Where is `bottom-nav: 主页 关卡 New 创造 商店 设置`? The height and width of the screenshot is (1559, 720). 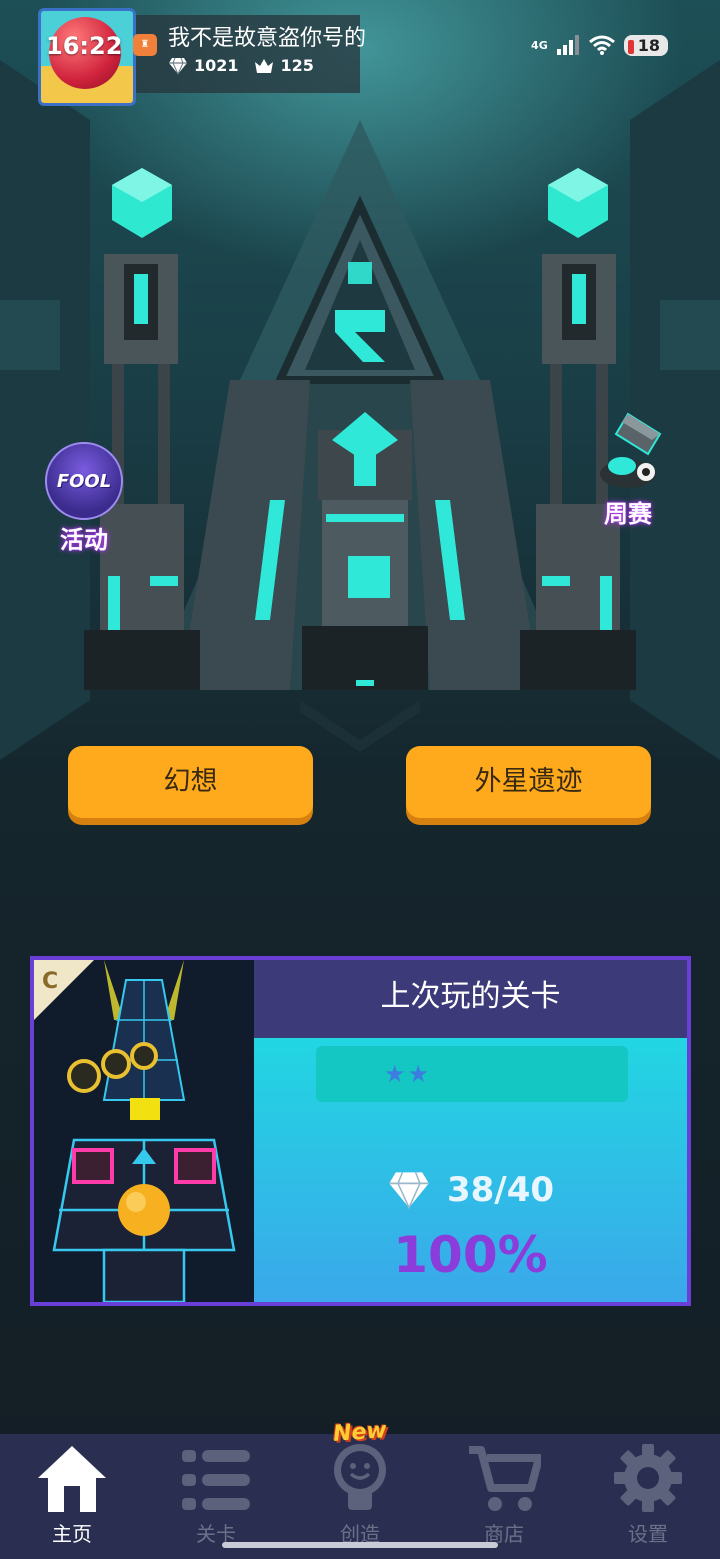 bottom-nav: 主页 关卡 New 创造 商店 设置 is located at coordinates (360, 1488).